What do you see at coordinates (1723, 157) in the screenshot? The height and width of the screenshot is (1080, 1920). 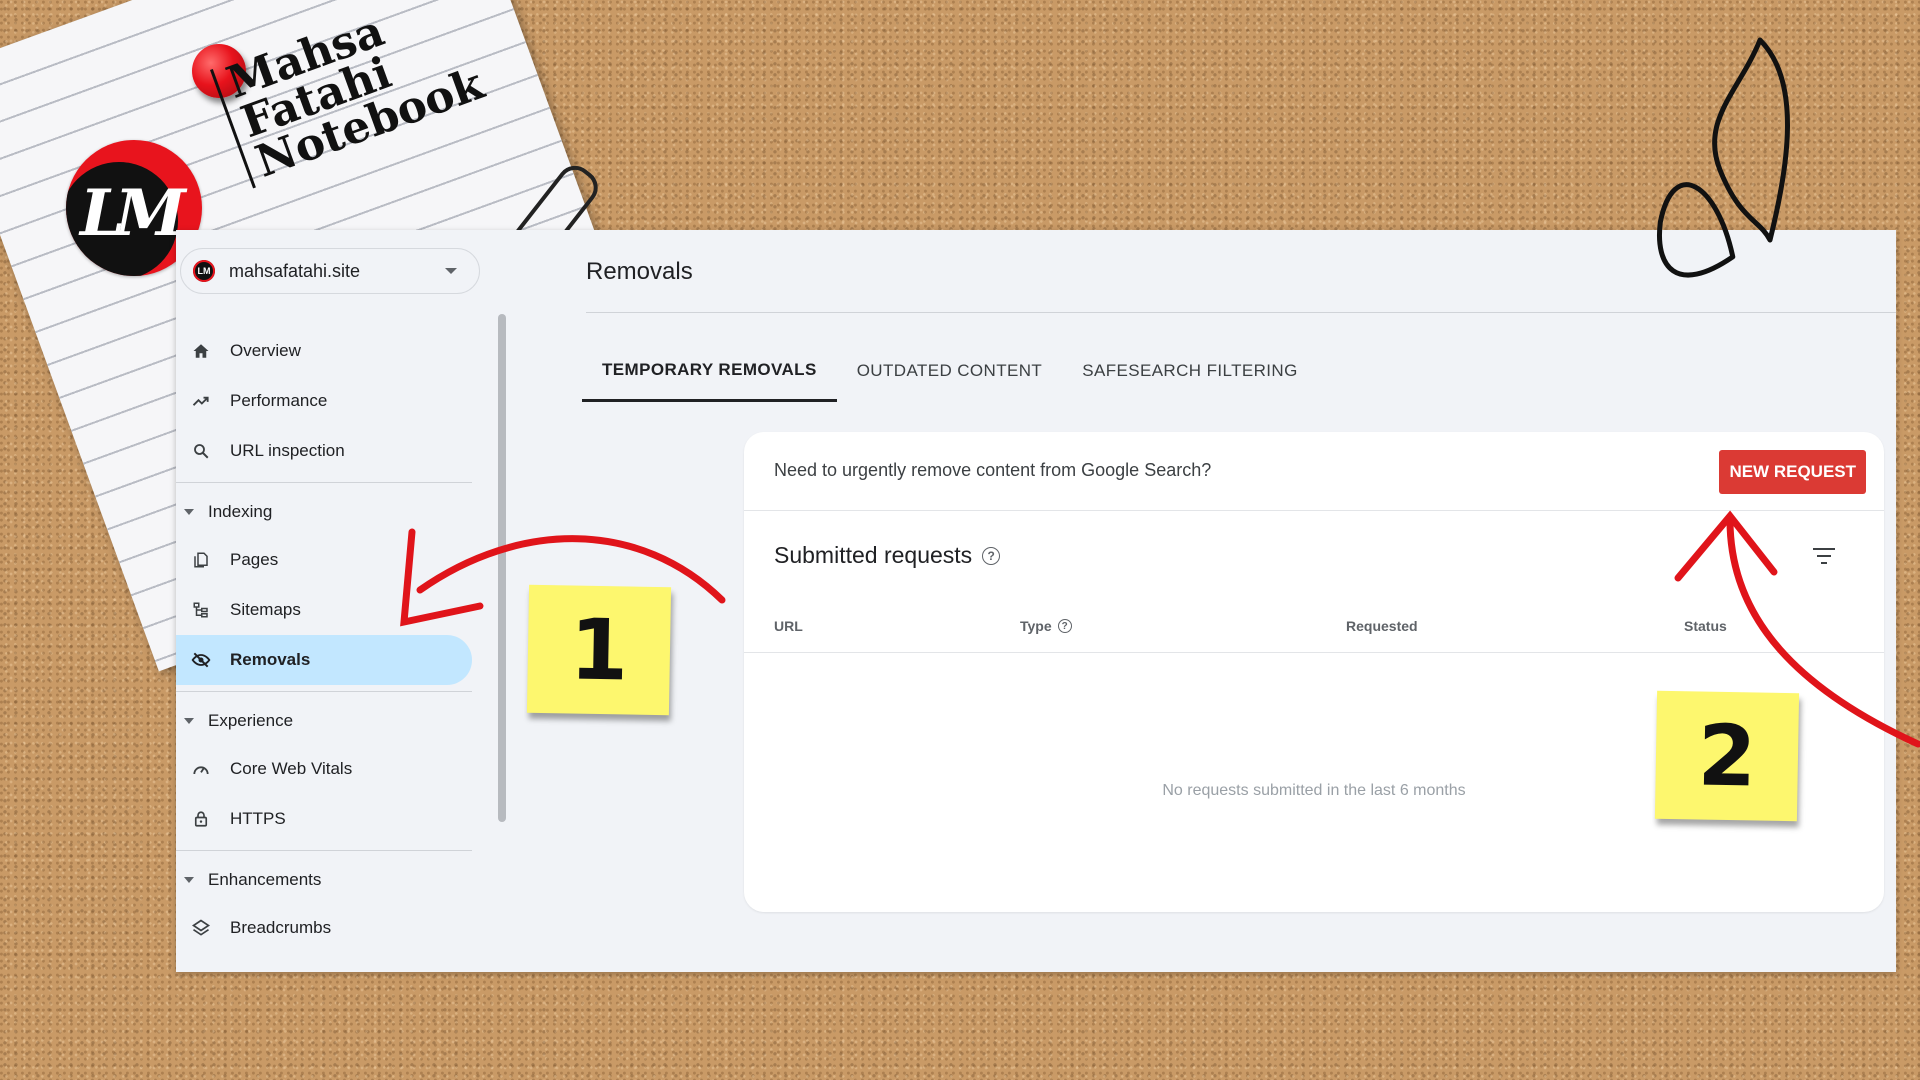 I see `hearts-doodle-icon` at bounding box center [1723, 157].